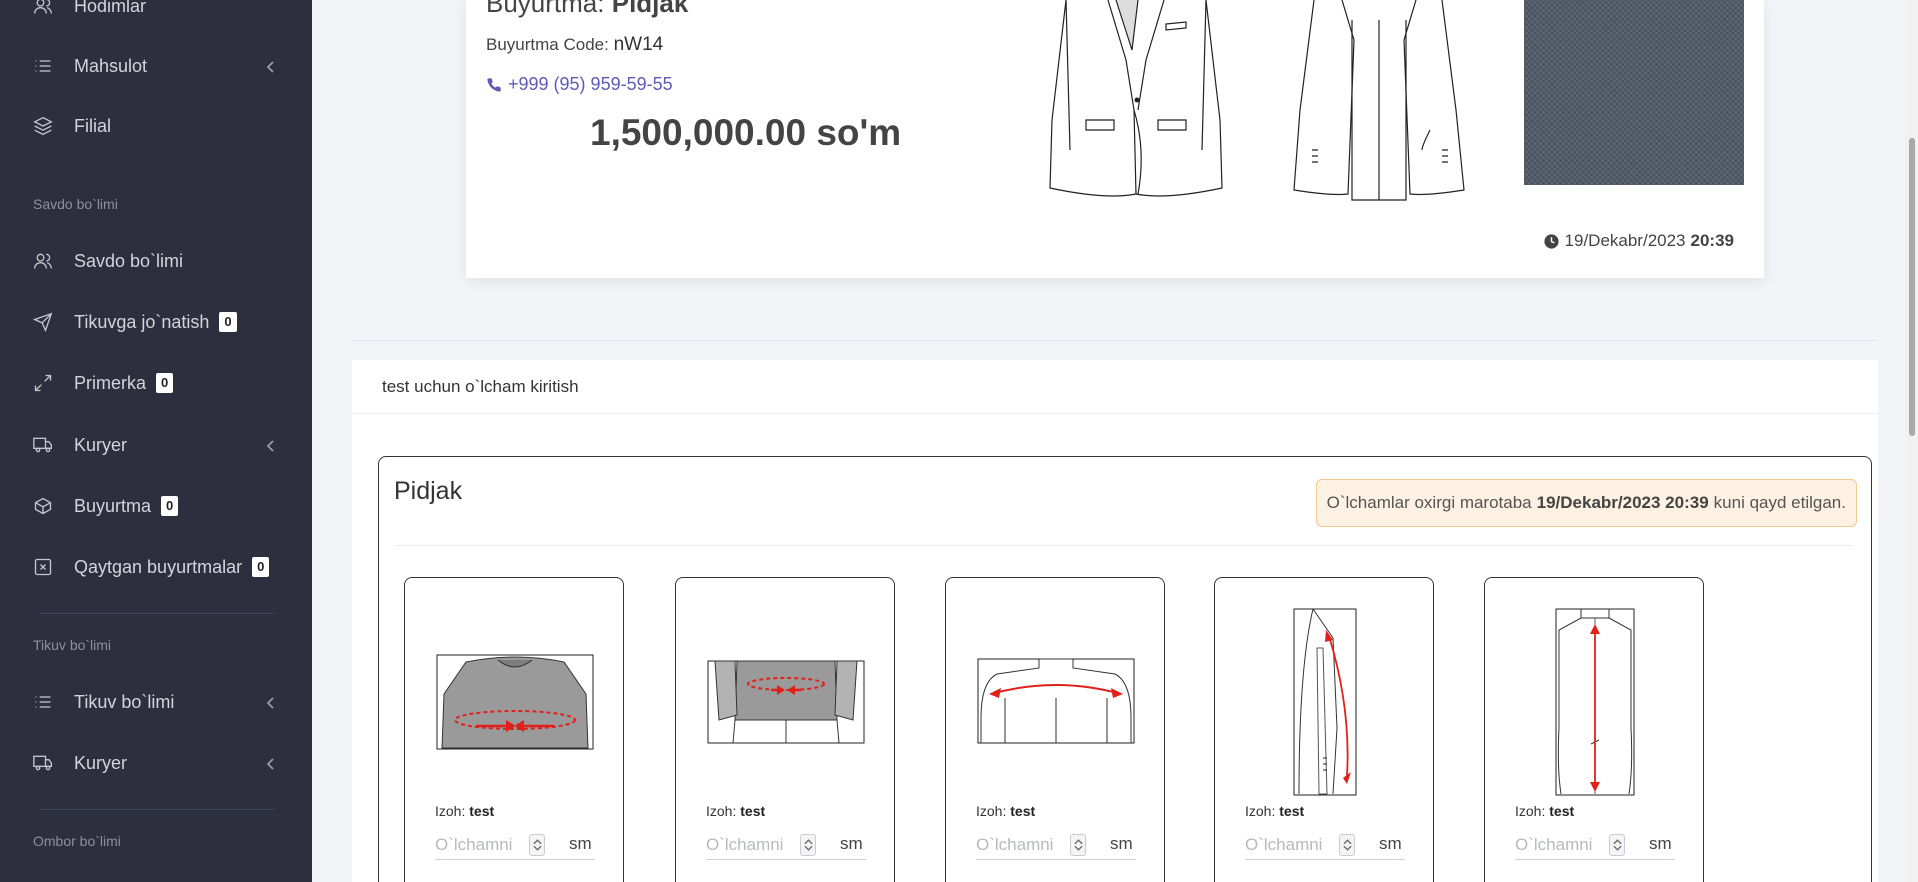 The width and height of the screenshot is (1918, 882). What do you see at coordinates (1634, 92) in the screenshot?
I see `fabric-swatch-image` at bounding box center [1634, 92].